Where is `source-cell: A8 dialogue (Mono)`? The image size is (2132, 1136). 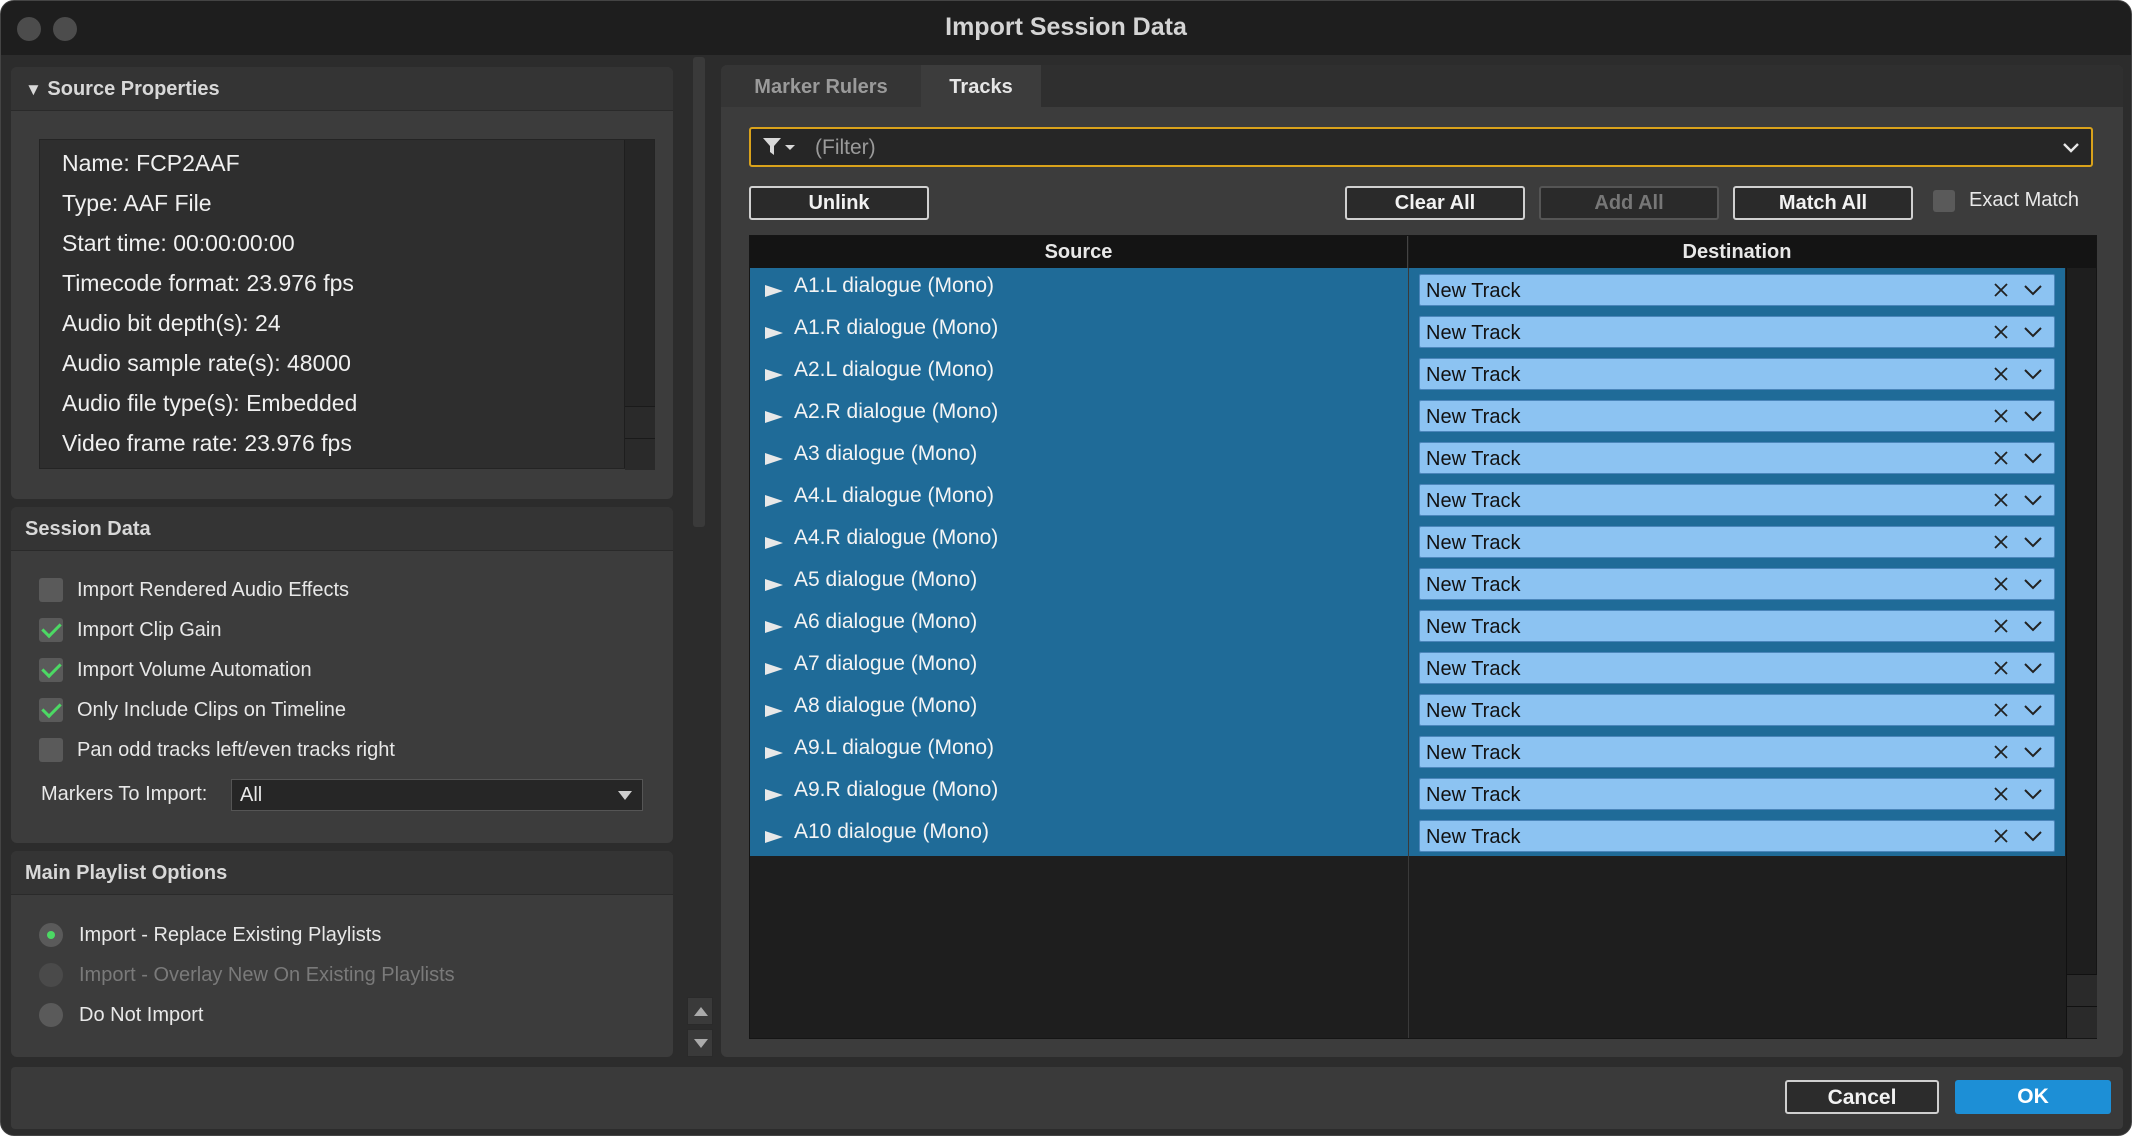
source-cell: A8 dialogue (Mono) is located at coordinates (1079, 709).